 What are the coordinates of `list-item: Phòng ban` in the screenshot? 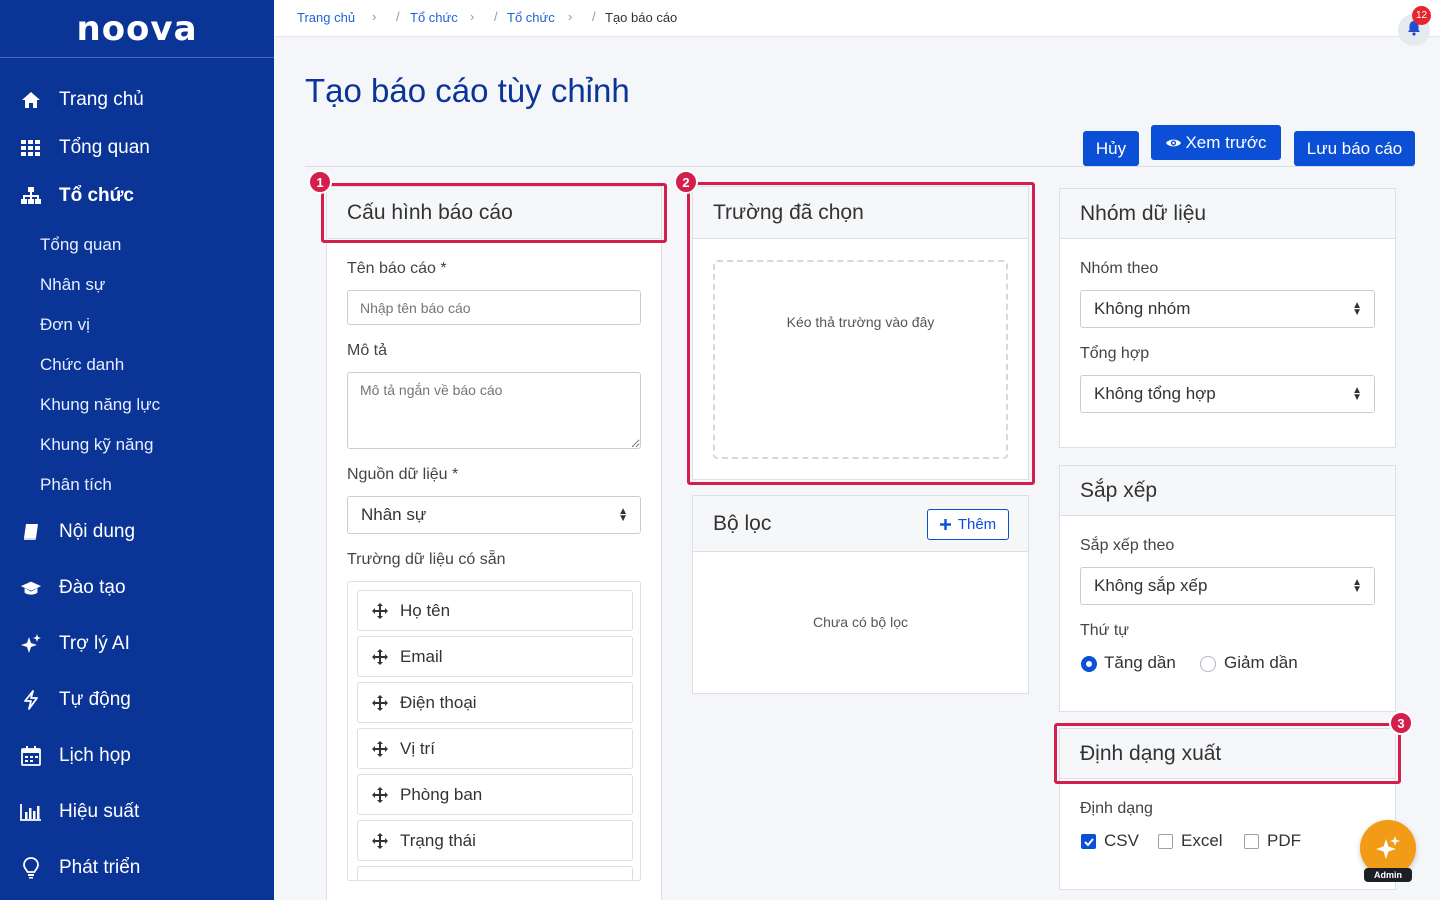 It's located at (495, 794).